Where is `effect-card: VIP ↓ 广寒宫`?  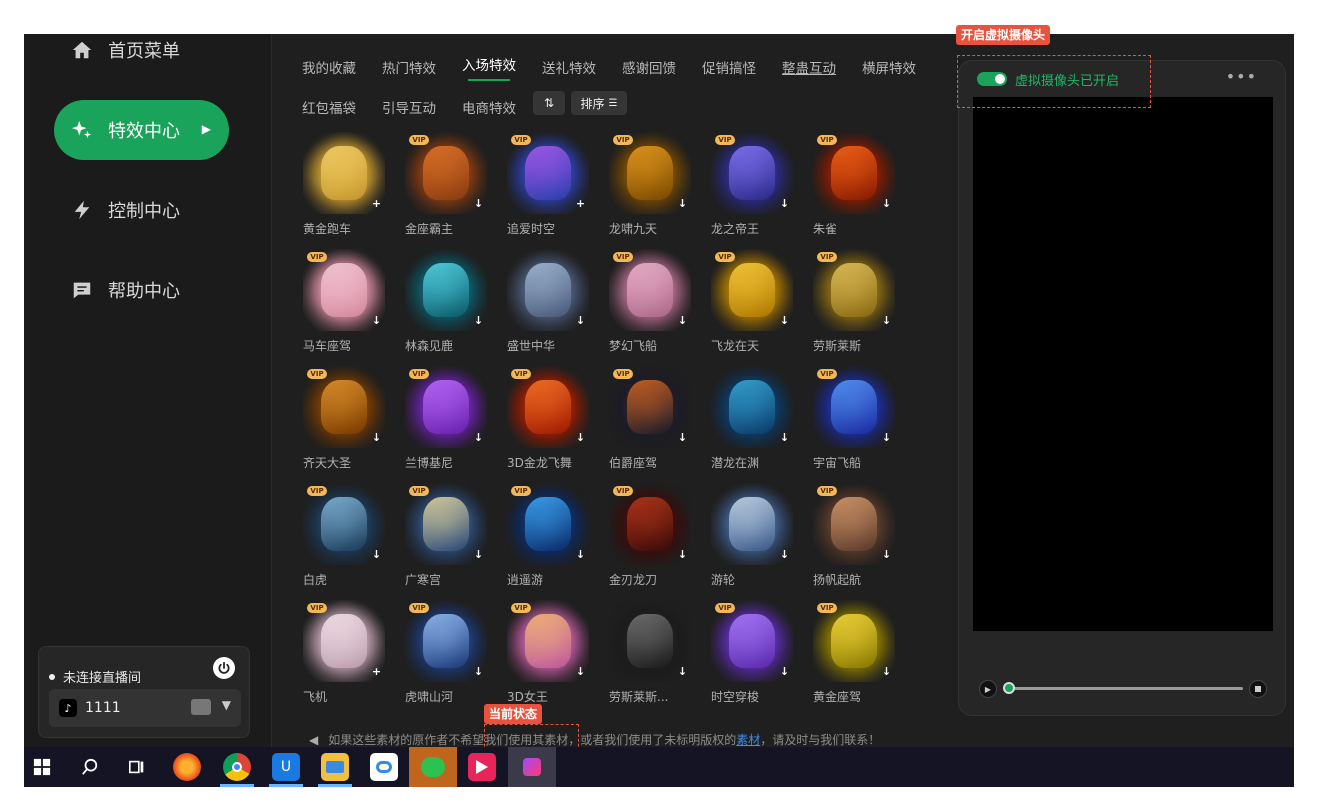
effect-card: VIP ↓ 广寒宫 is located at coordinates (446, 538).